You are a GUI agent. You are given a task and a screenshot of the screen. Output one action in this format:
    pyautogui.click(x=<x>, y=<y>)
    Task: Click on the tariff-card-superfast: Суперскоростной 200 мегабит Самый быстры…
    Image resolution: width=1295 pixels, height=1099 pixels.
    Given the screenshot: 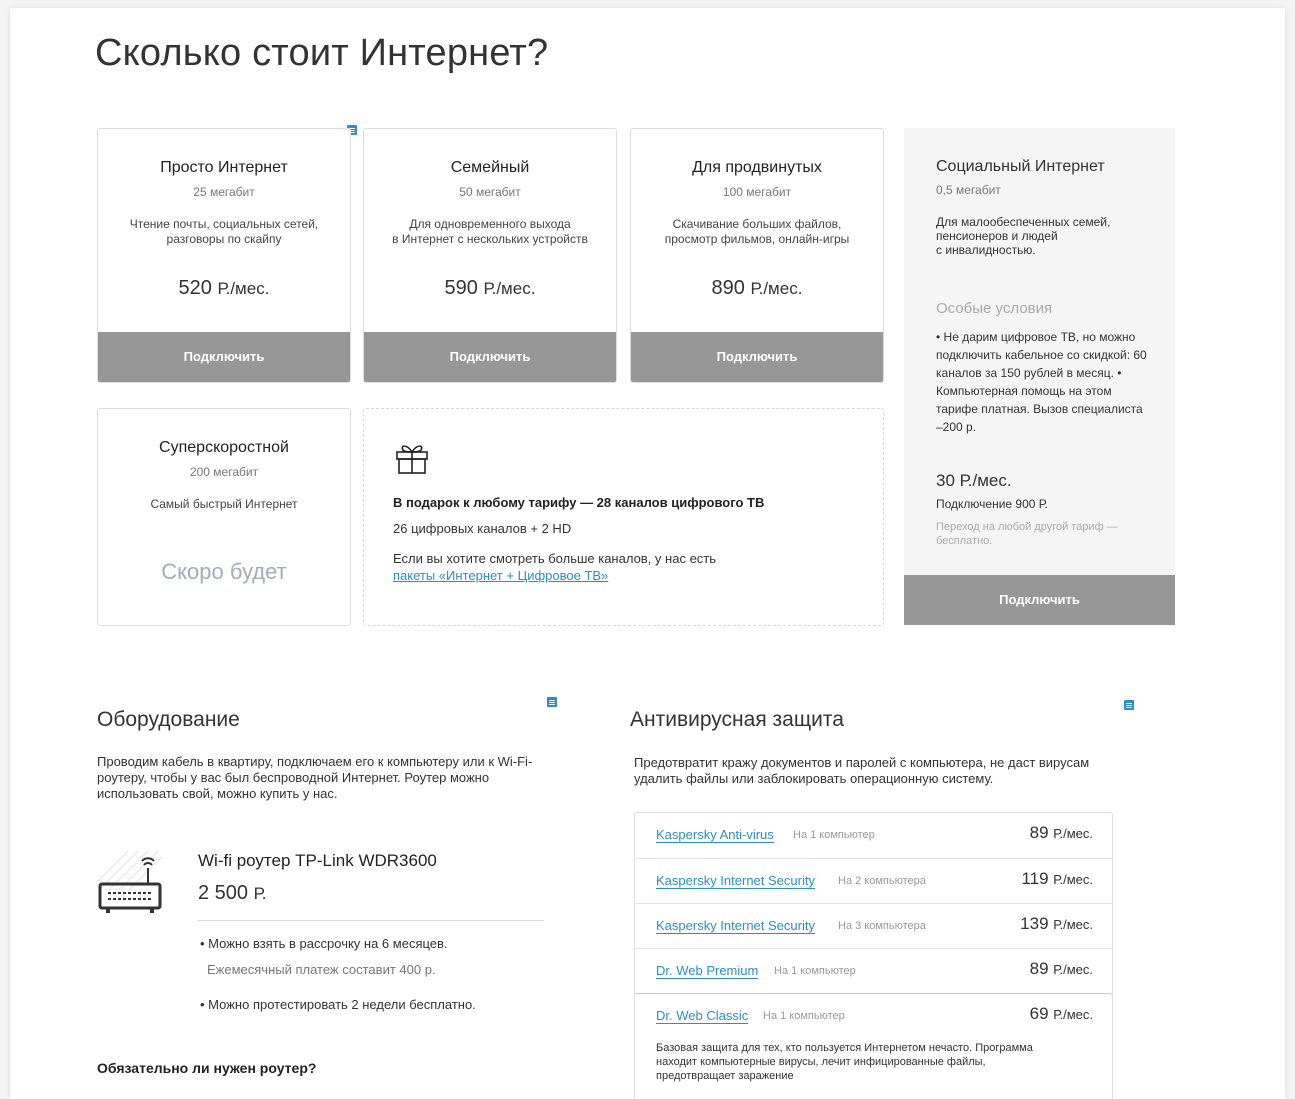 What is the action you would take?
    pyautogui.click(x=224, y=517)
    